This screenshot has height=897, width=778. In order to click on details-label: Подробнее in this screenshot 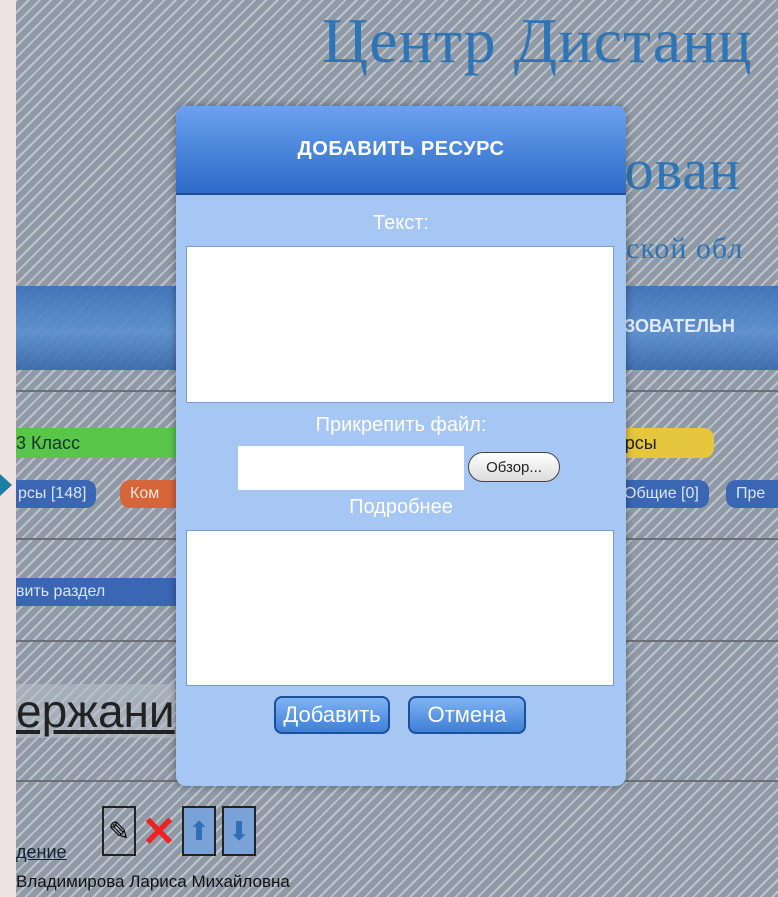, I will do `click(401, 507)`.